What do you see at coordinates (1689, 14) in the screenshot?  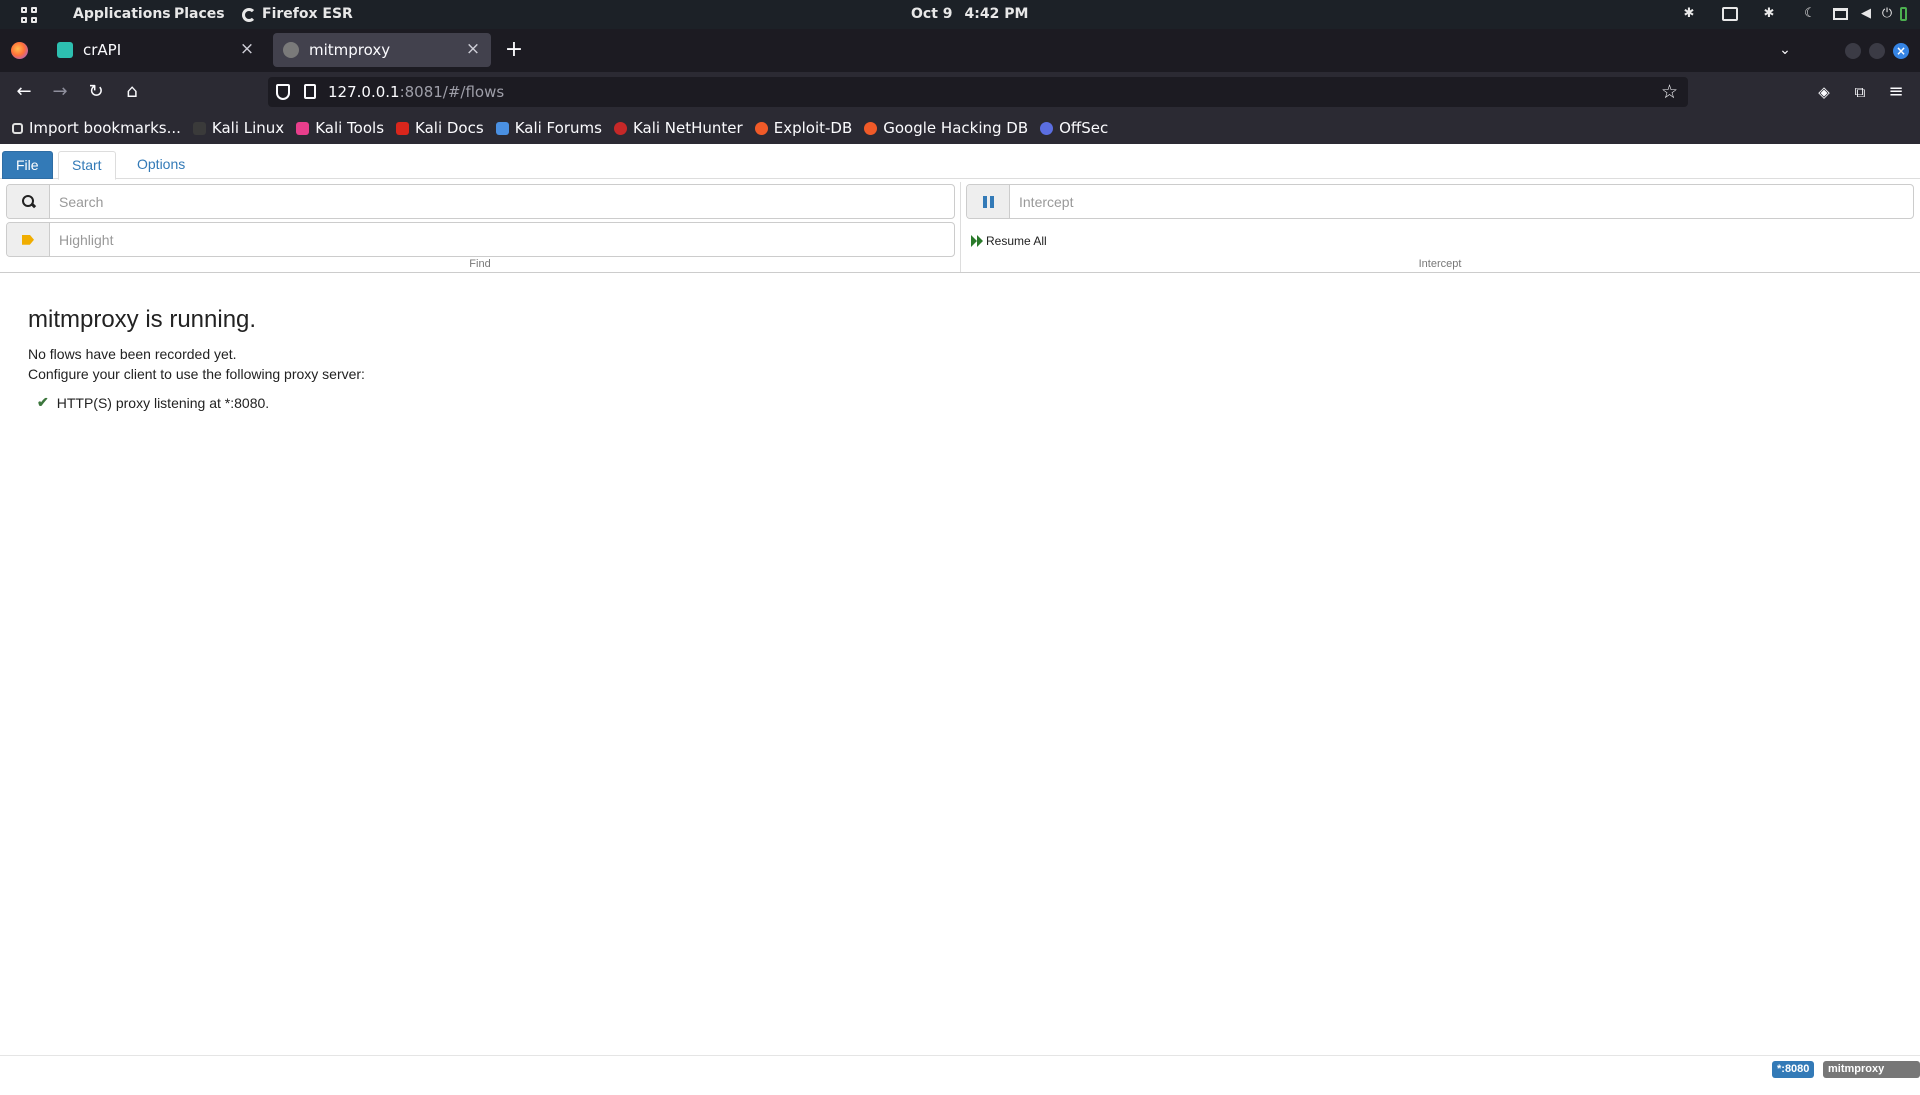 I see `bluetooth-icon: ✱` at bounding box center [1689, 14].